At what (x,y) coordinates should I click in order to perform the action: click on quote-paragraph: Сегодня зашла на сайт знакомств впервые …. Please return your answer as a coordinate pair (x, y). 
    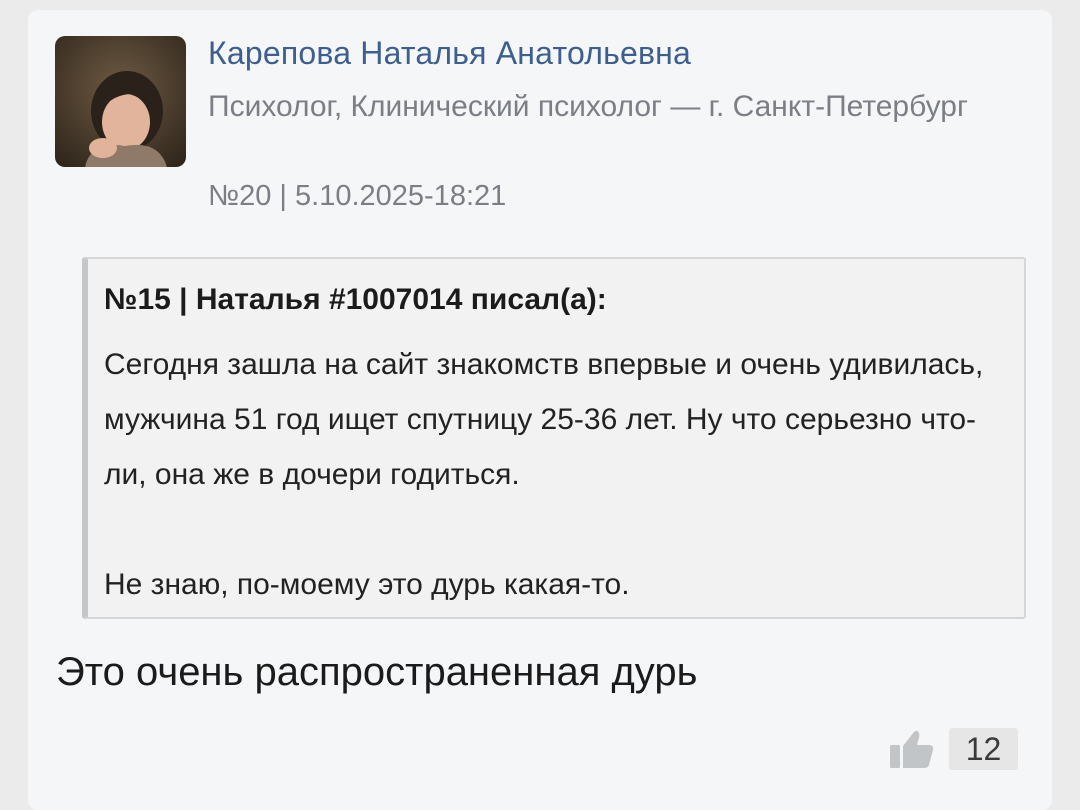
    Looking at the image, I should click on (544, 419).